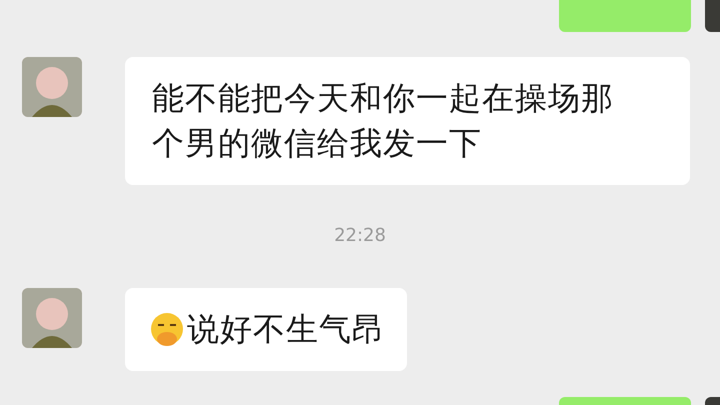  I want to click on emoji-face-icon, so click(167, 330).